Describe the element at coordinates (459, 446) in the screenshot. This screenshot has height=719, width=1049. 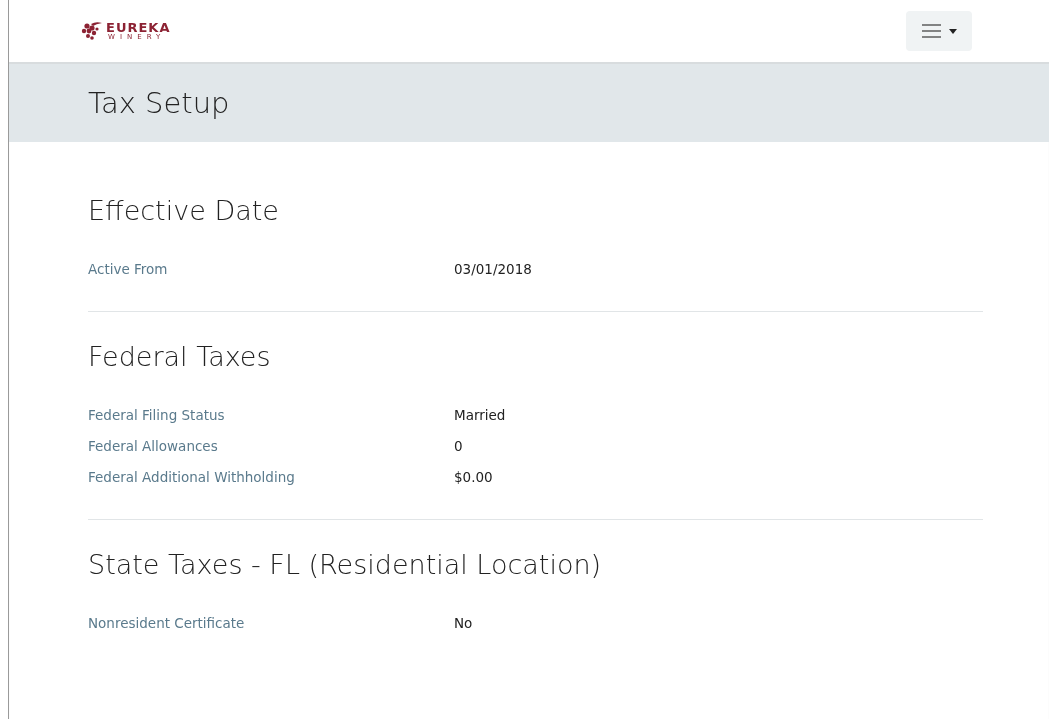
I see `field-value: 0` at that location.